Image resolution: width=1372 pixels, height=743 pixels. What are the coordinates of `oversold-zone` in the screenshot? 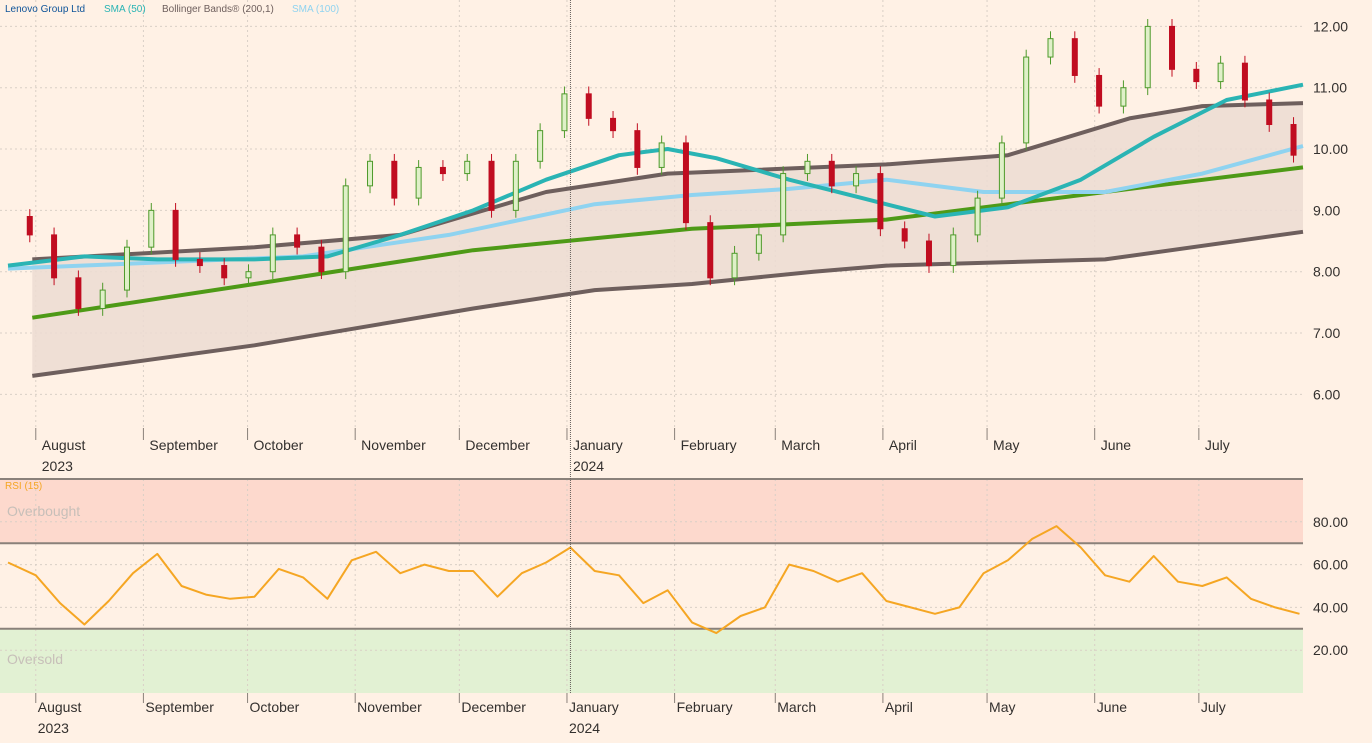 It's located at (651, 660).